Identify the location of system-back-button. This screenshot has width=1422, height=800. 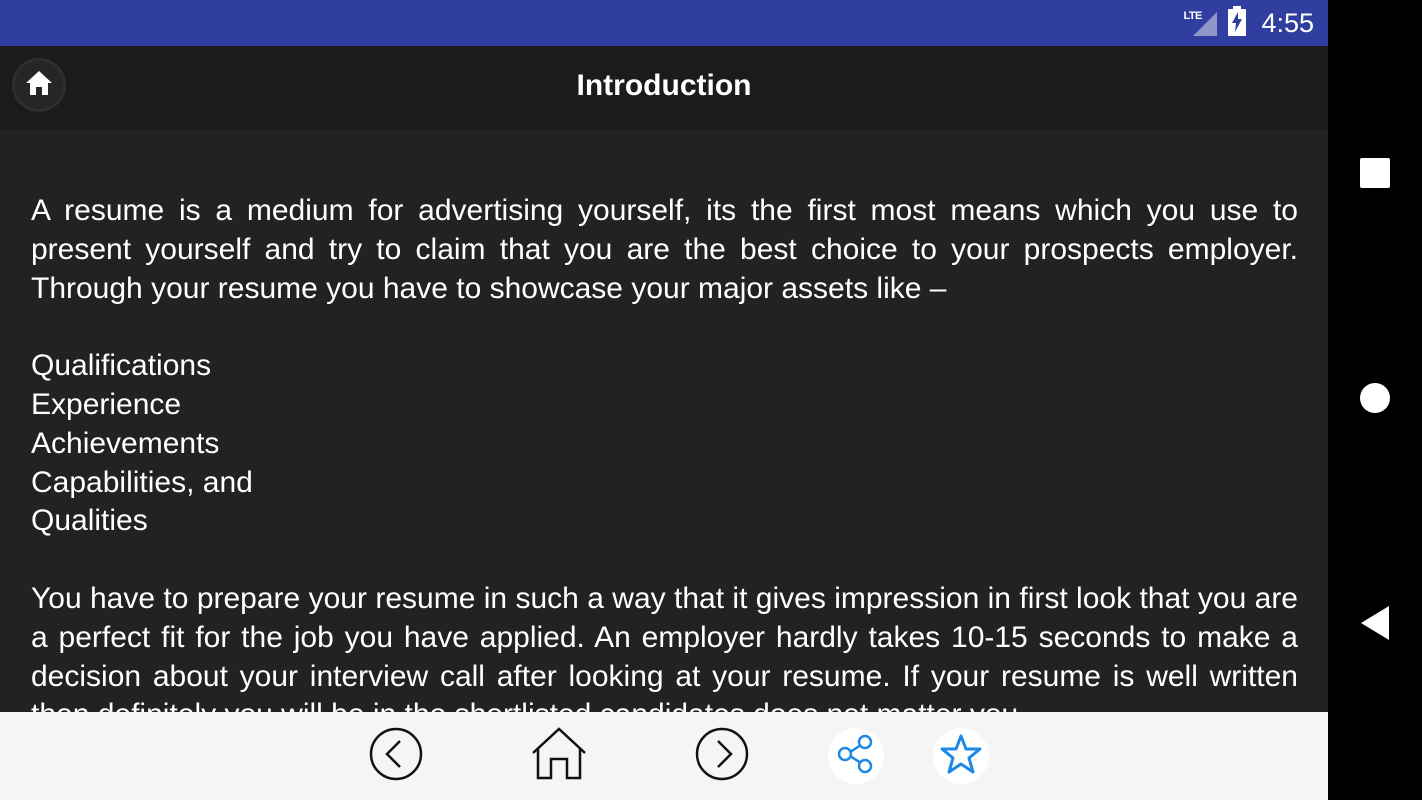
(1375, 625).